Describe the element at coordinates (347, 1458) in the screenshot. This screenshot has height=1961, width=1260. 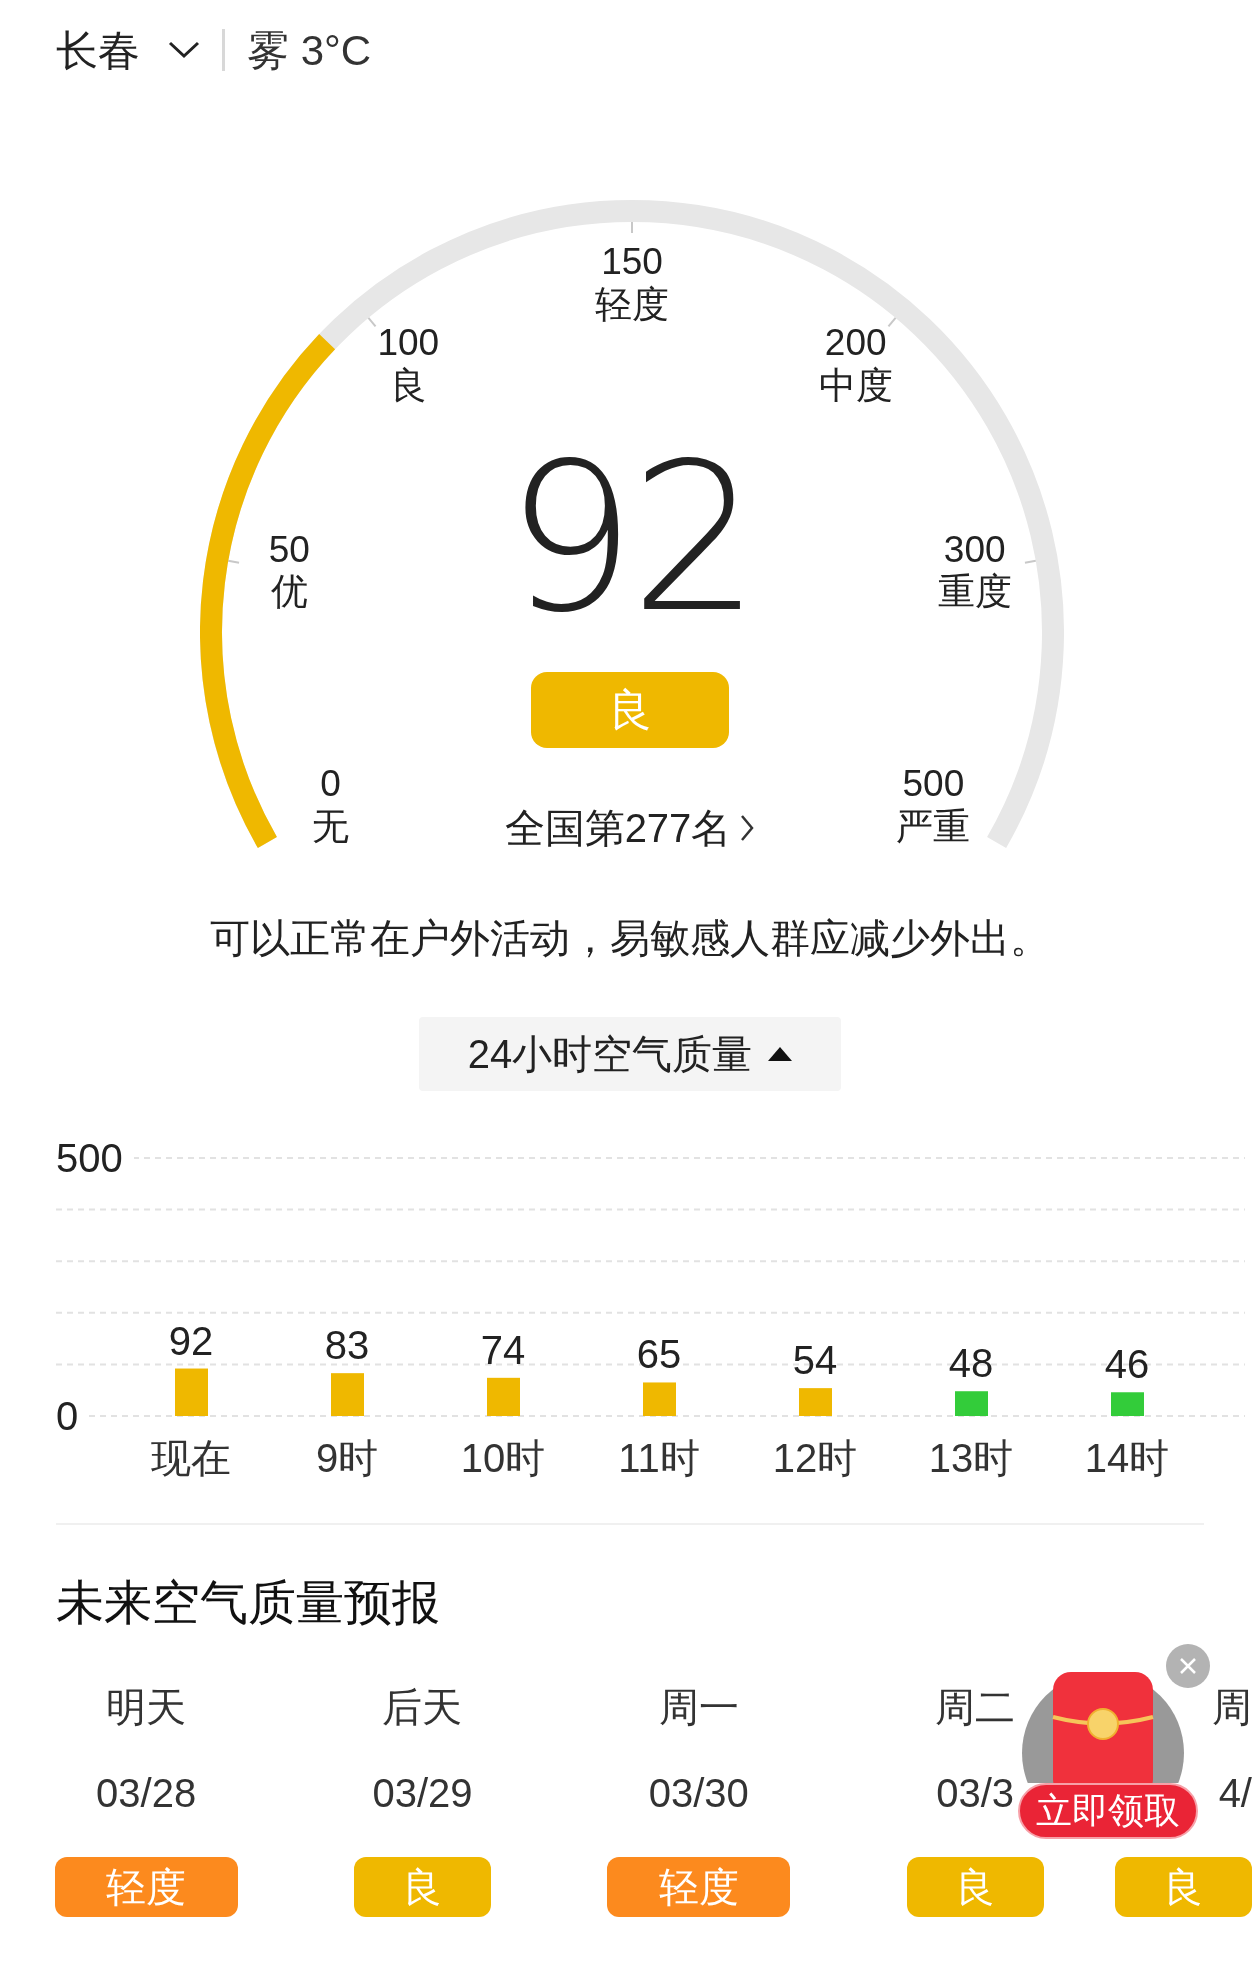
I see `hour-label: 9时` at that location.